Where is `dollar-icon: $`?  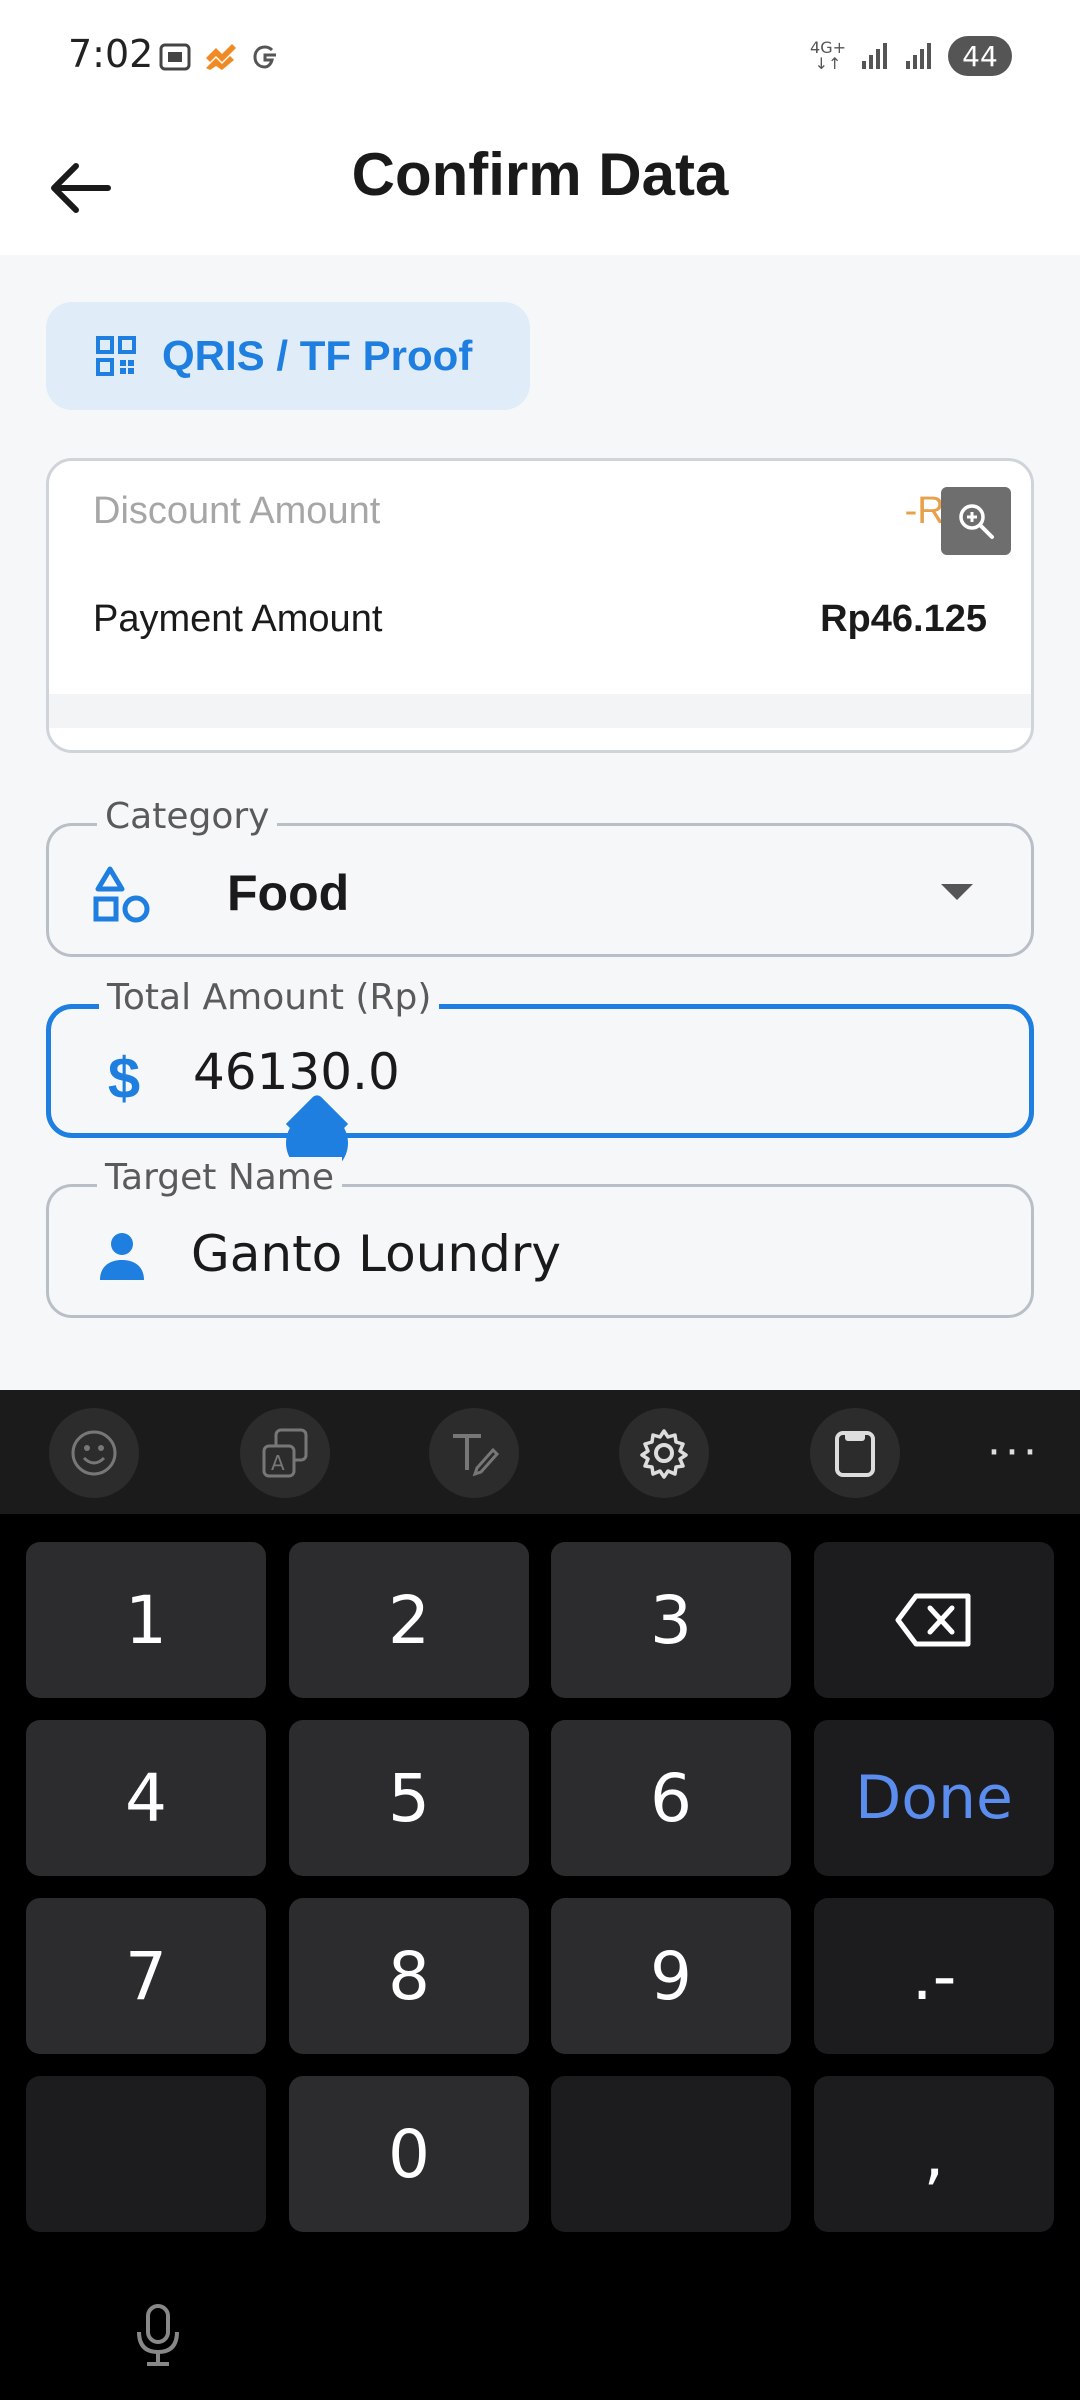 dollar-icon: $ is located at coordinates (124, 1078).